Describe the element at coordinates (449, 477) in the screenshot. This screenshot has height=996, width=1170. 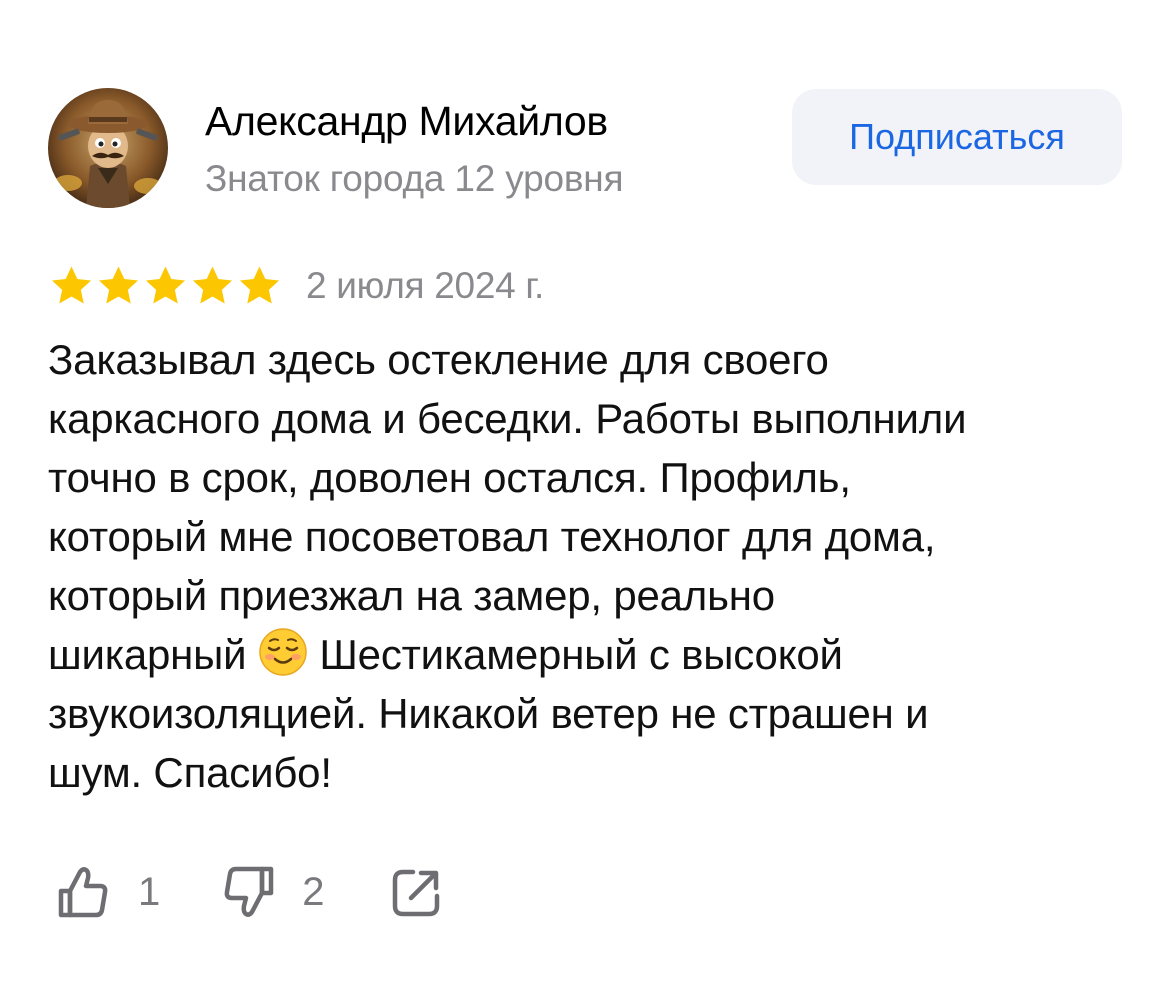
I see `review-text-line: точно в срок, доволен остался. Профиль,` at that location.